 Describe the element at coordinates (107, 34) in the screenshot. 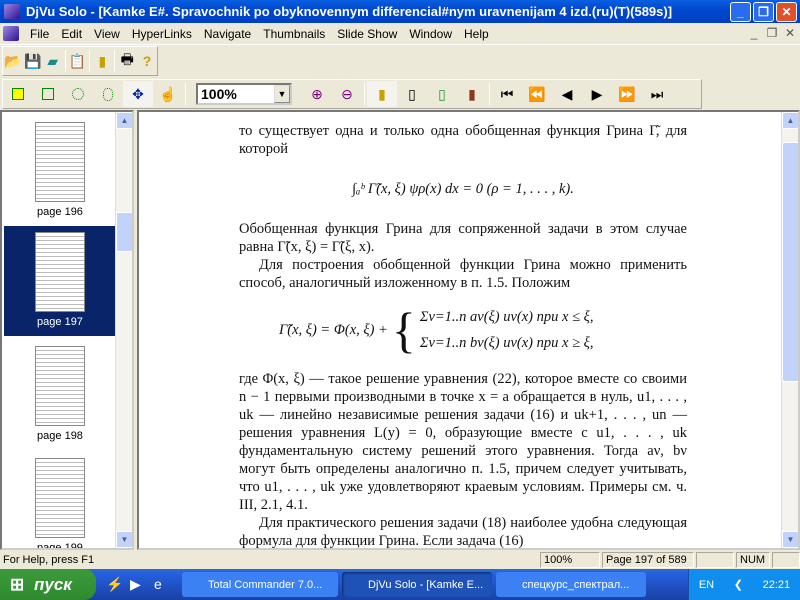

I see `menu-view: View` at that location.